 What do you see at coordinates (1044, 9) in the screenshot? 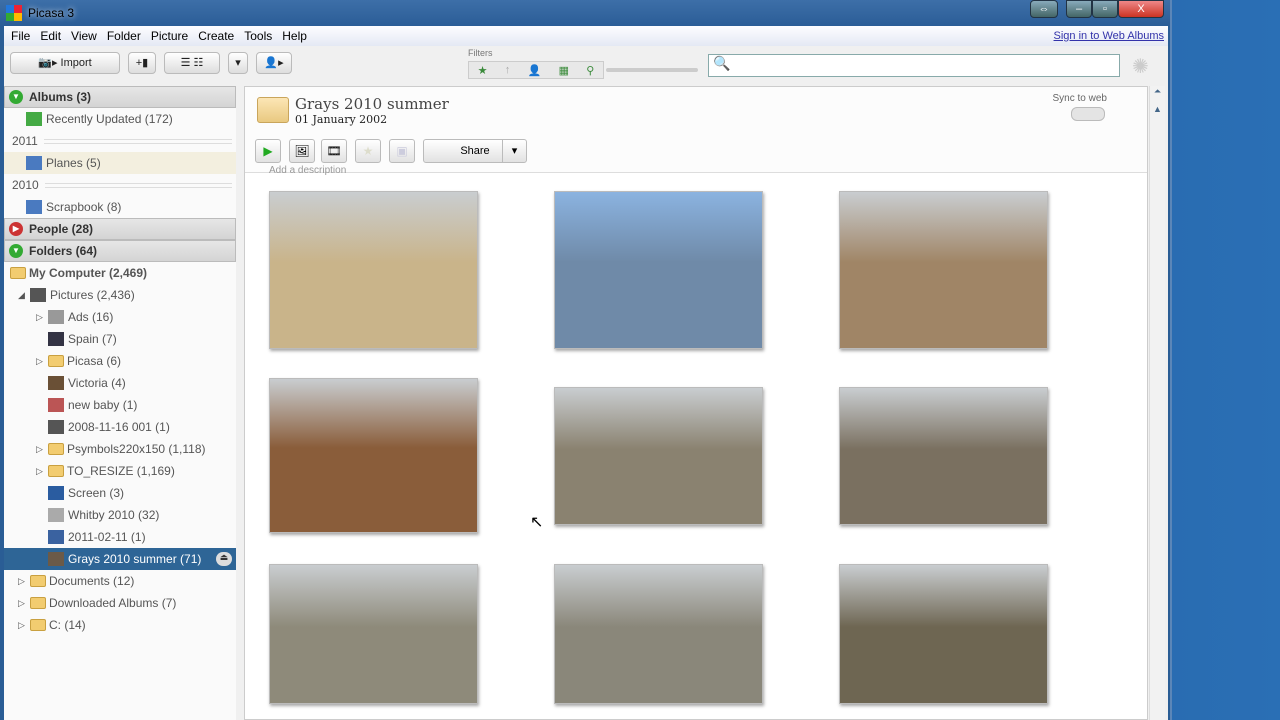
I see `resize-icon: ⇔` at bounding box center [1044, 9].